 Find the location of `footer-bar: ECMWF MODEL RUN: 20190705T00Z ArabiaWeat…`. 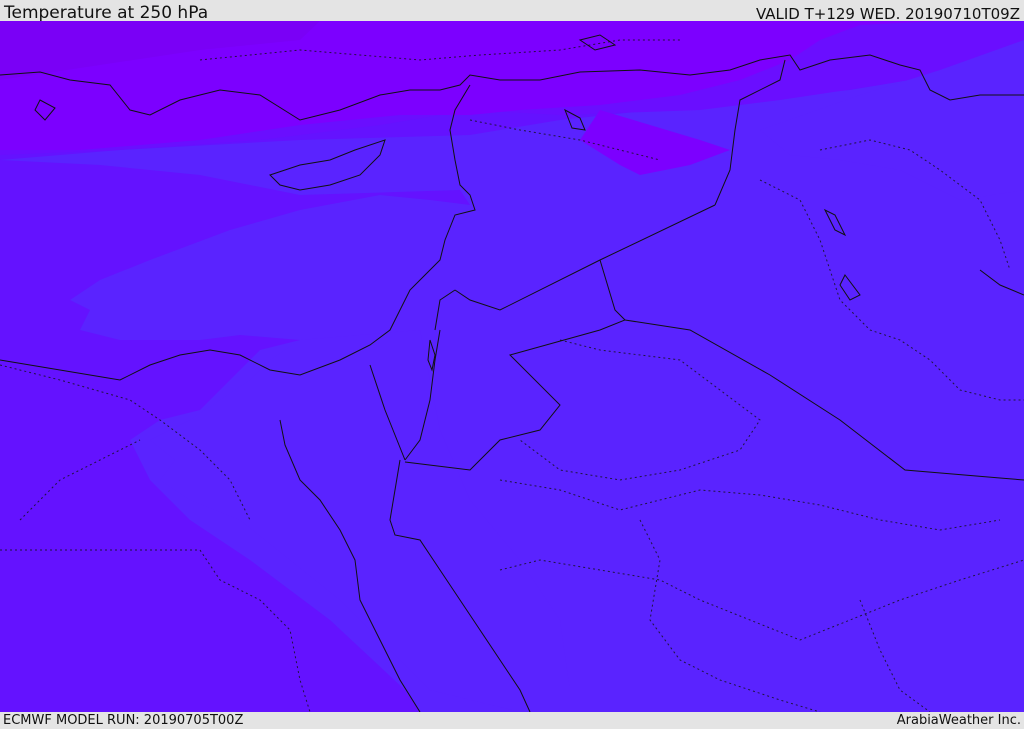

footer-bar: ECMWF MODEL RUN: 20190705T00Z ArabiaWeat… is located at coordinates (512, 720).